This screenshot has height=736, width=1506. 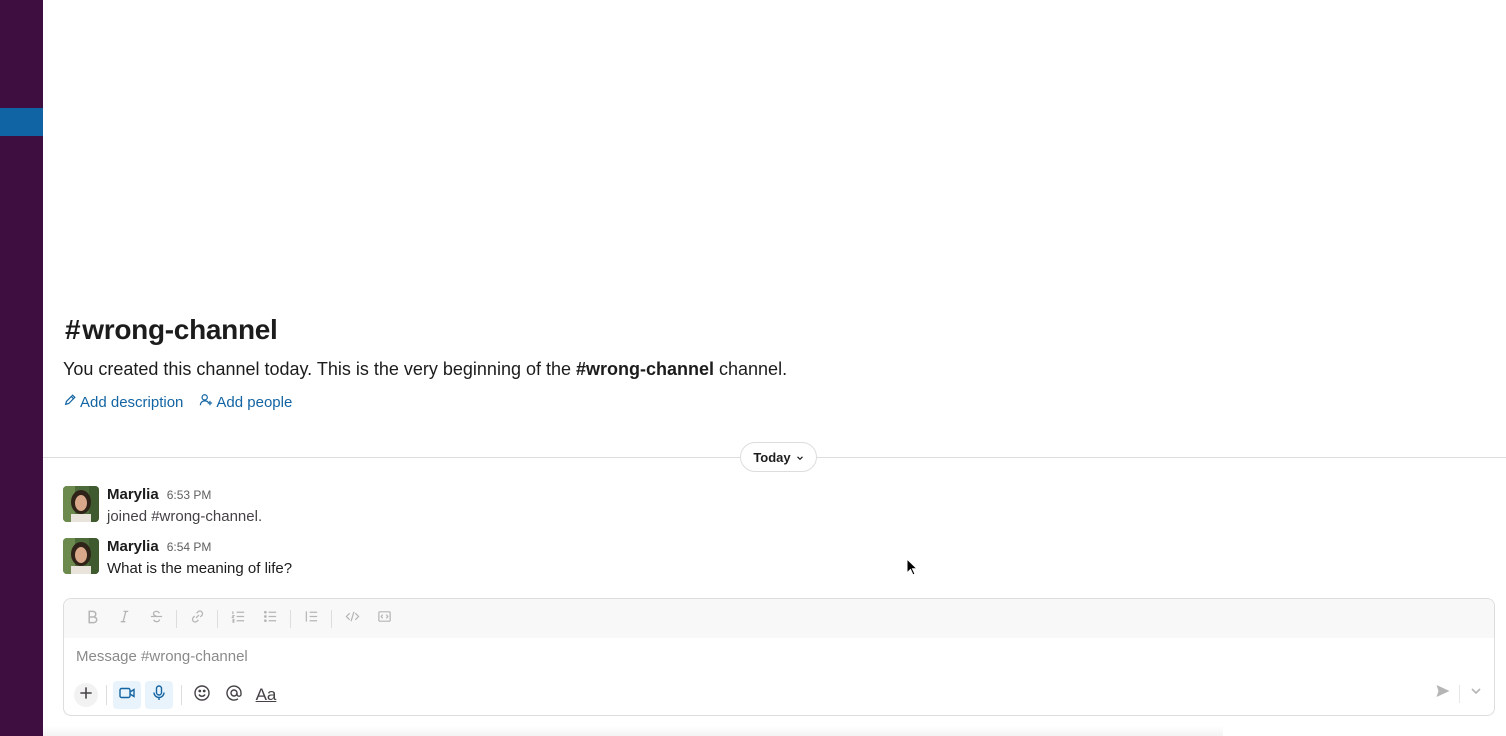 I want to click on italic-icon, so click(x=124, y=619).